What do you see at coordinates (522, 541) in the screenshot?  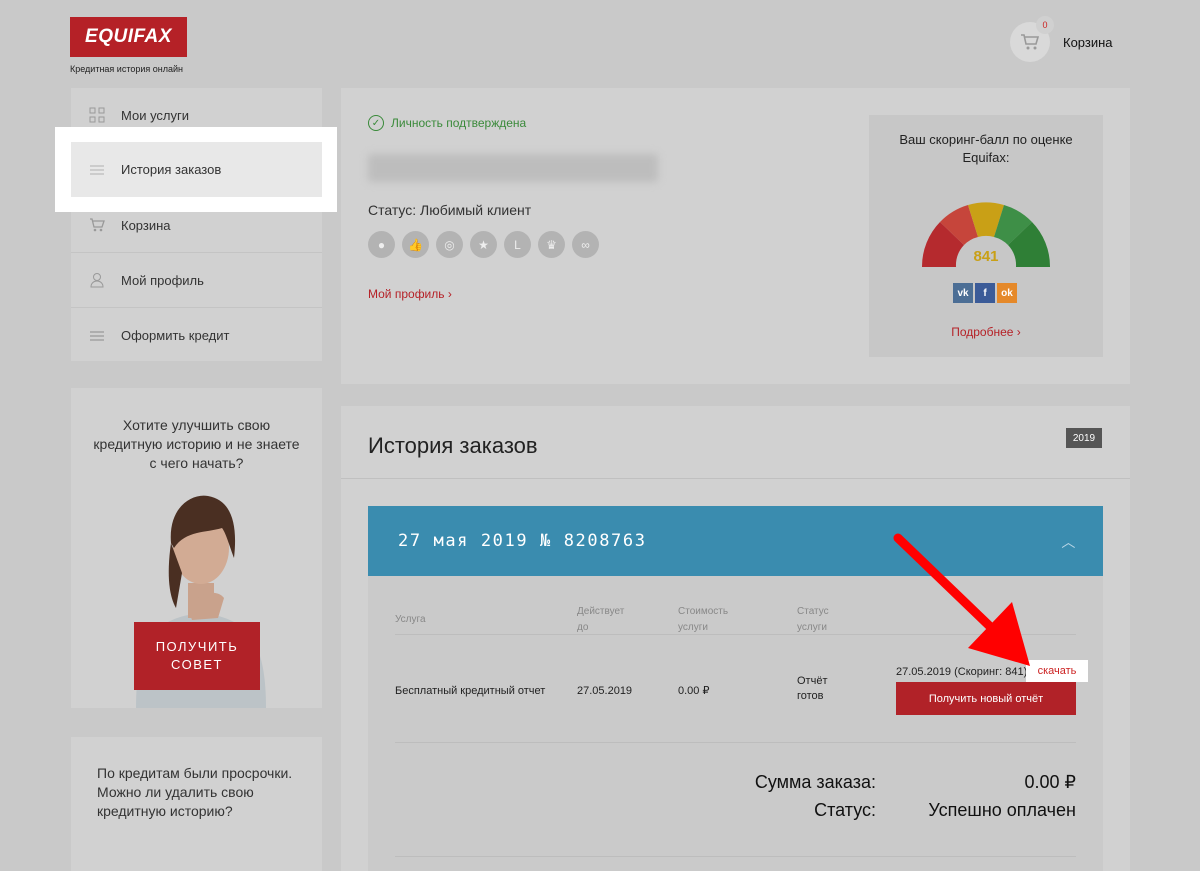 I see `order-title: 27 мая 2019 № 8208763` at bounding box center [522, 541].